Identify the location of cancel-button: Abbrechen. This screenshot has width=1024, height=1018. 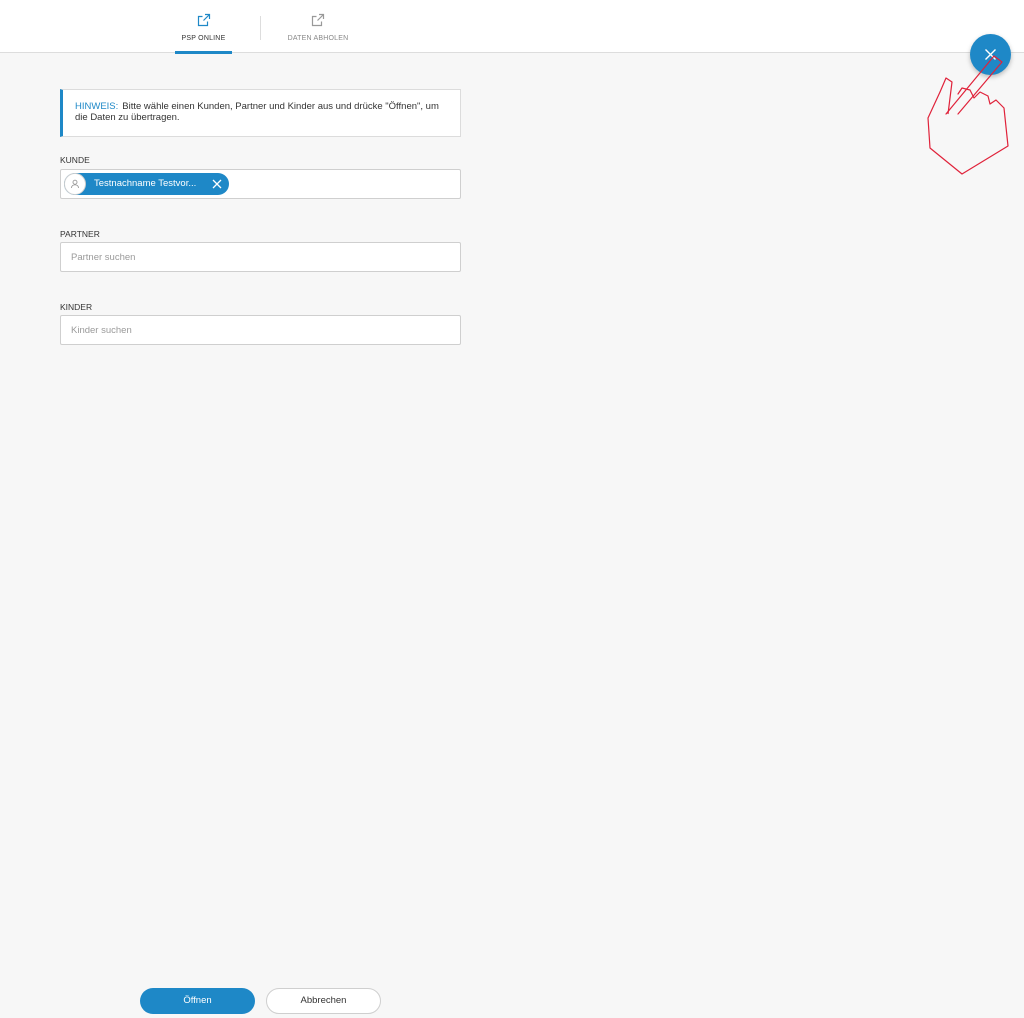
(323, 1001).